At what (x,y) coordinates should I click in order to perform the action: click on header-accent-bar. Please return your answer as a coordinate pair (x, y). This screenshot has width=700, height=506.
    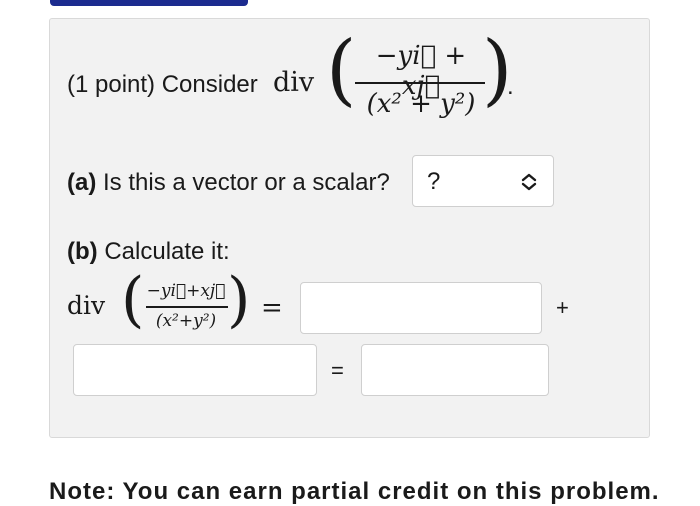
    Looking at the image, I should click on (149, 3).